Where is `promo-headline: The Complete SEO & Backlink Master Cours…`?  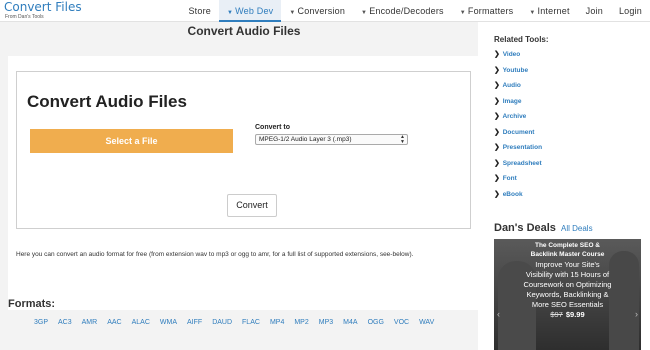 promo-headline: The Complete SEO & Backlink Master Cours… is located at coordinates (567, 250).